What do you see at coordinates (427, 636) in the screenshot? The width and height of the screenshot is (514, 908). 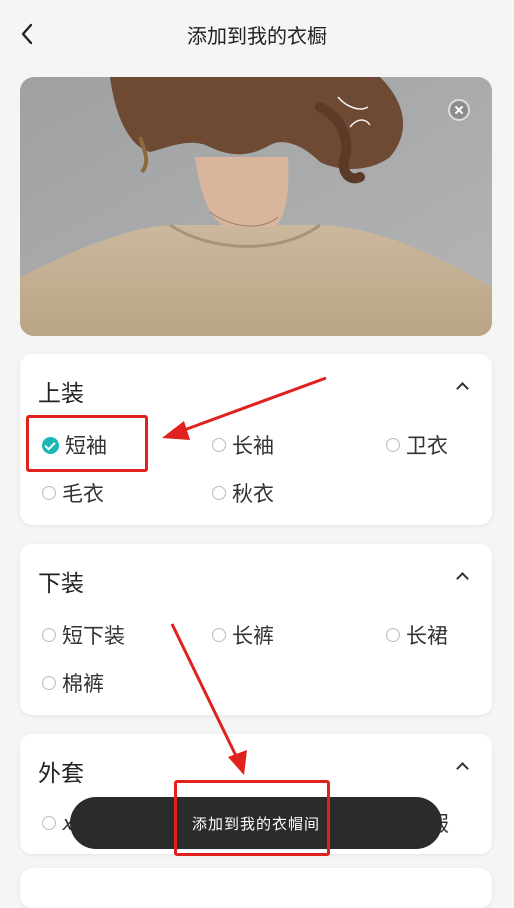 I see `option-label: 长裙` at bounding box center [427, 636].